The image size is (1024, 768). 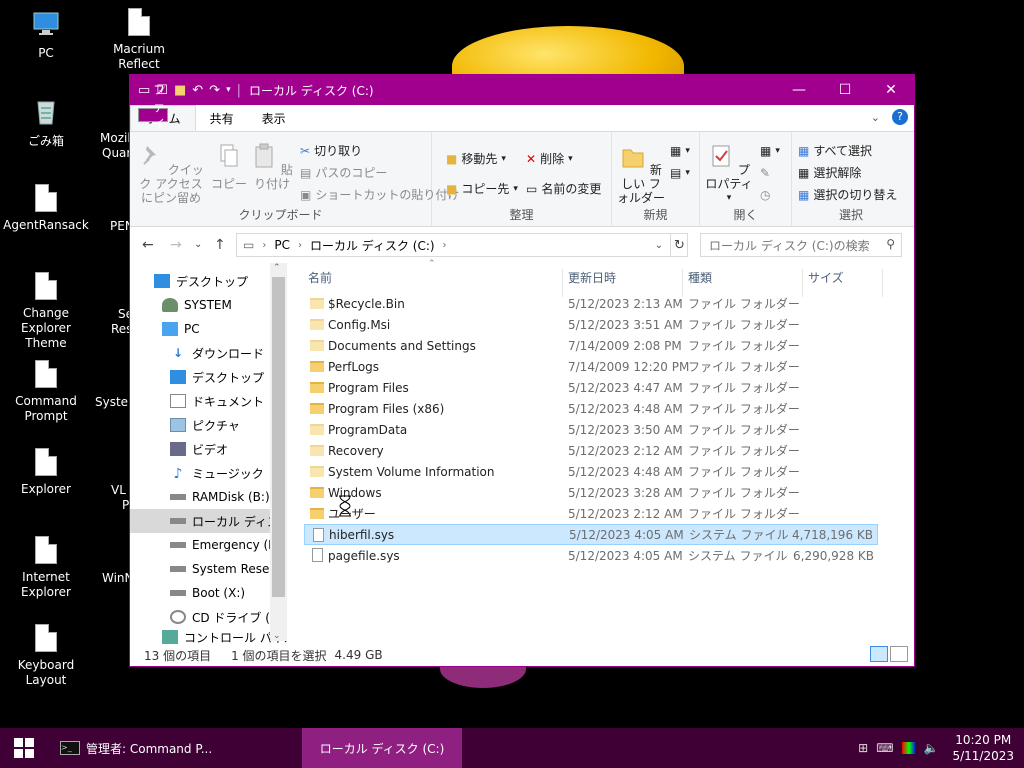 I want to click on desktop-icon-macrium: Macrium Reflect, so click(x=139, y=40).